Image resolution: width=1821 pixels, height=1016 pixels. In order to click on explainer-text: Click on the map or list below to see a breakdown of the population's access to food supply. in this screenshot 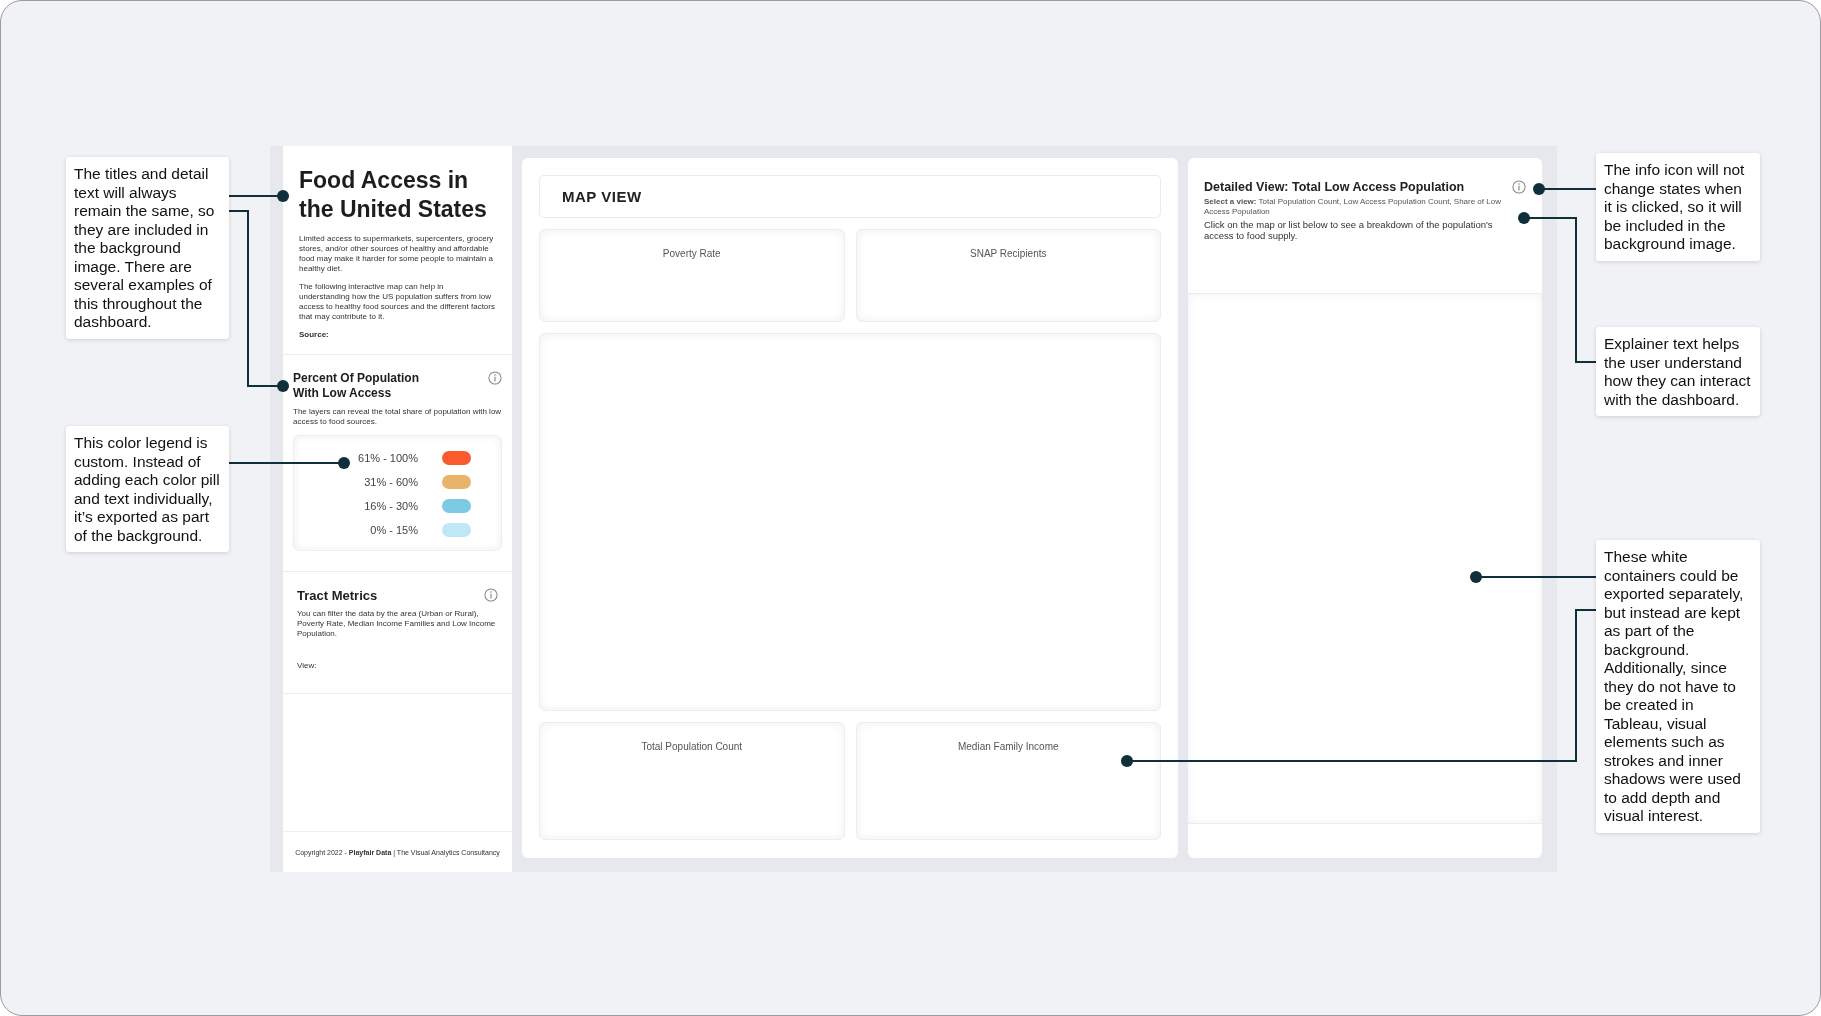, I will do `click(1349, 230)`.